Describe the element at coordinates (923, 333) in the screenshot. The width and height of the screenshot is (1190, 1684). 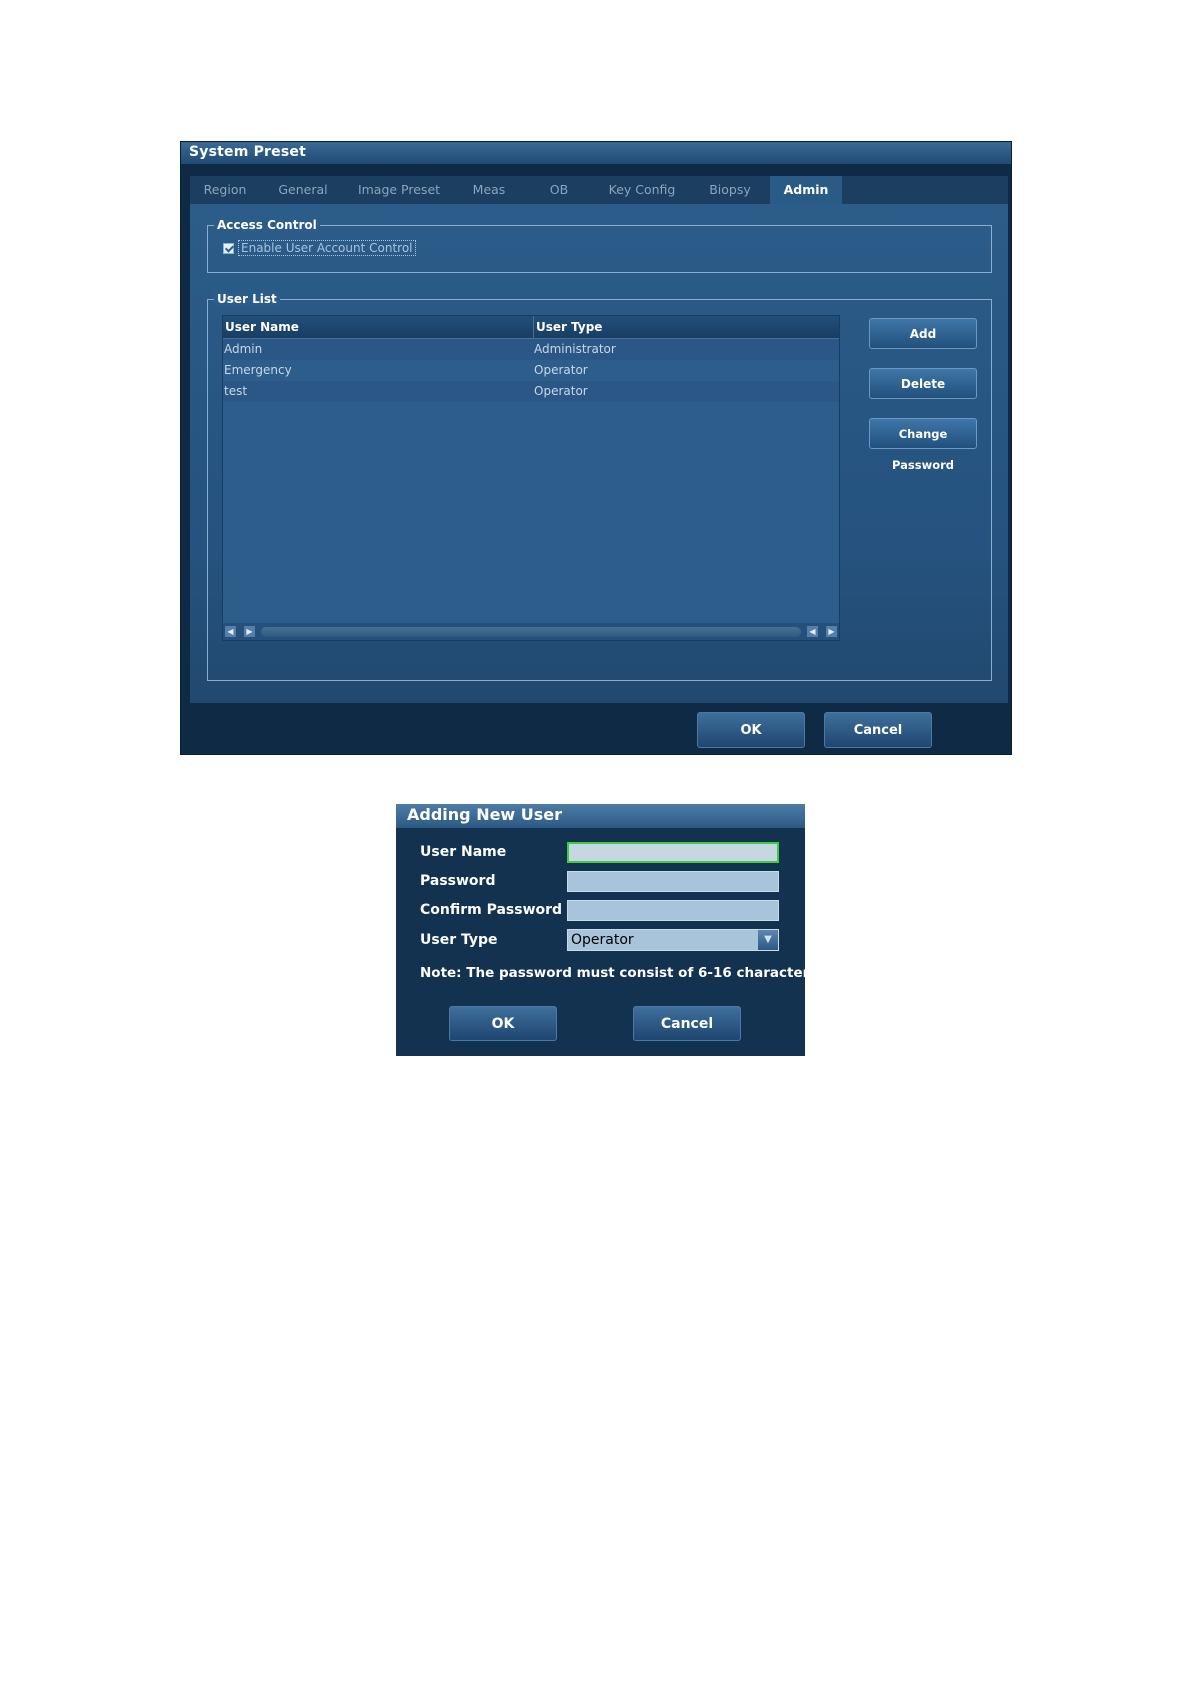
I see `add-user-button: Add` at that location.